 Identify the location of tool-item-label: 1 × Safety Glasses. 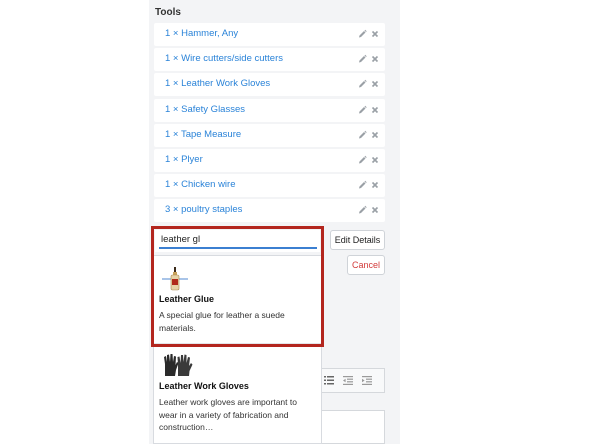
(205, 109).